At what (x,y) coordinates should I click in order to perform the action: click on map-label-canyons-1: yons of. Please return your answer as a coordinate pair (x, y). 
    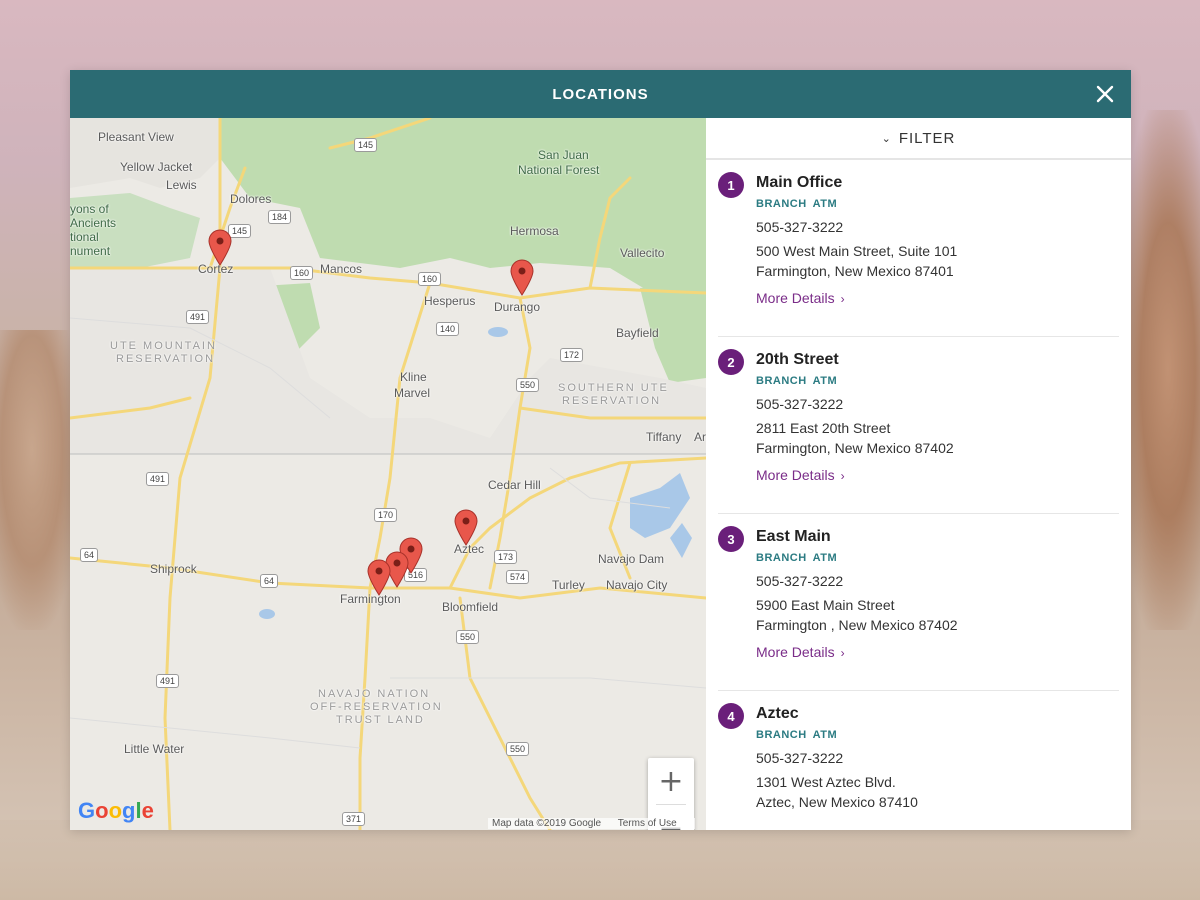
    Looking at the image, I should click on (89, 209).